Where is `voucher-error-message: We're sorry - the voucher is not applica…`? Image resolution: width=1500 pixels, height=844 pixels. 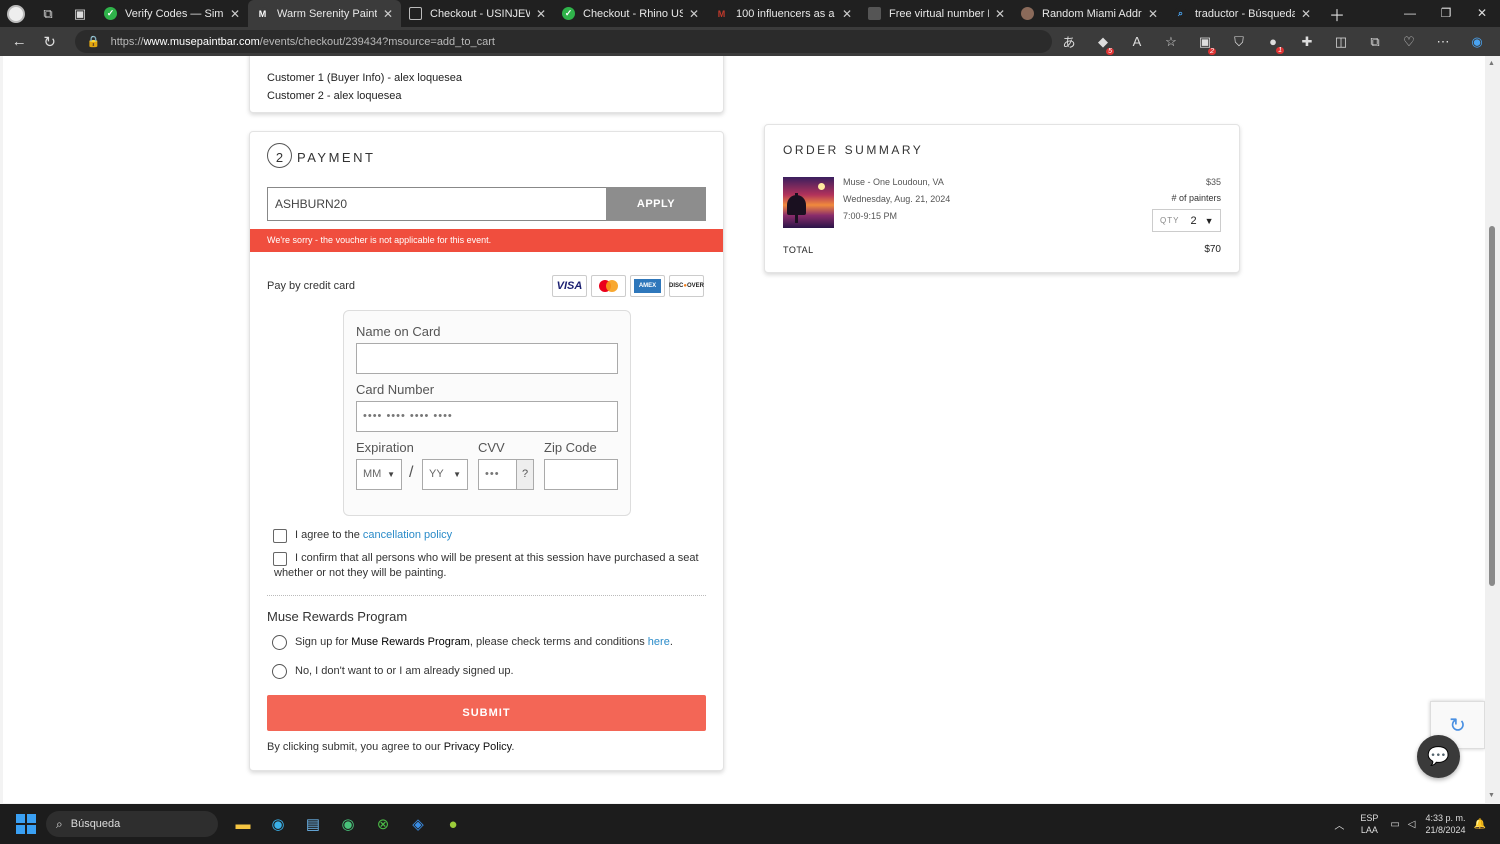 voucher-error-message: We're sorry - the voucher is not applica… is located at coordinates (486, 240).